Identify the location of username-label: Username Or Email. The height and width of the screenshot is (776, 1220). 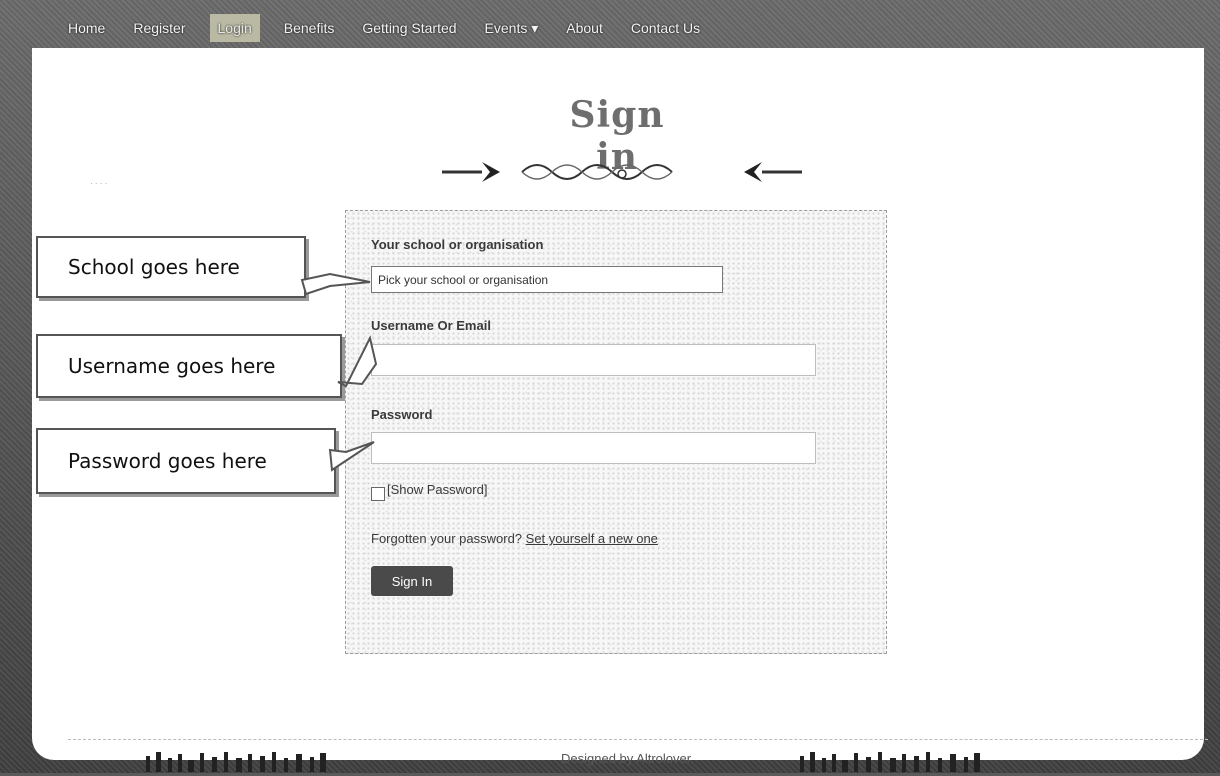
(431, 325).